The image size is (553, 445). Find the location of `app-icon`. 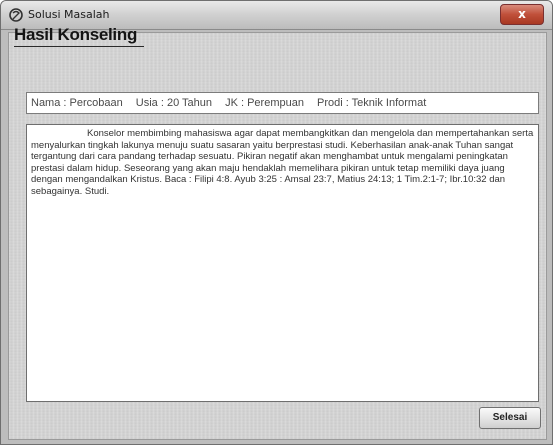

app-icon is located at coordinates (16, 15).